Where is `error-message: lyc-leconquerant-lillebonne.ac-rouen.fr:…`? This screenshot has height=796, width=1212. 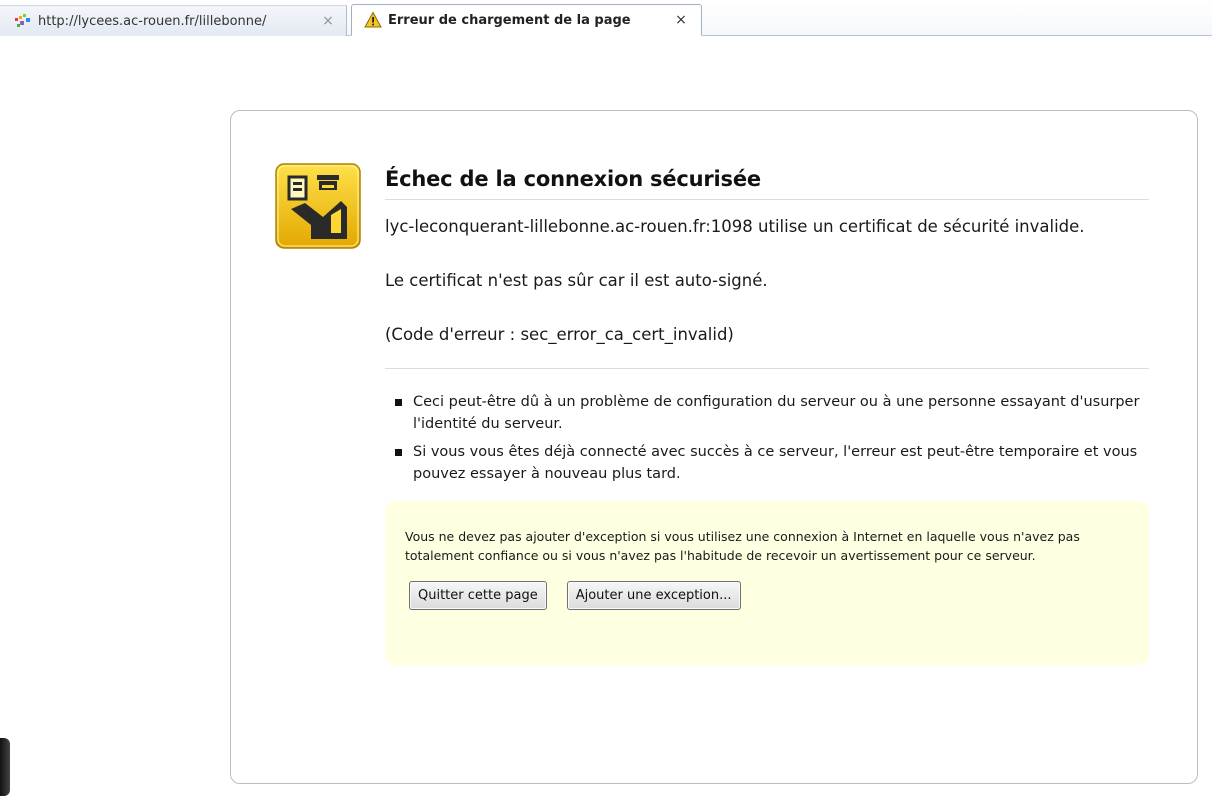
error-message: lyc-leconquerant-lillebonne.ac-rouen.fr:… is located at coordinates (735, 226).